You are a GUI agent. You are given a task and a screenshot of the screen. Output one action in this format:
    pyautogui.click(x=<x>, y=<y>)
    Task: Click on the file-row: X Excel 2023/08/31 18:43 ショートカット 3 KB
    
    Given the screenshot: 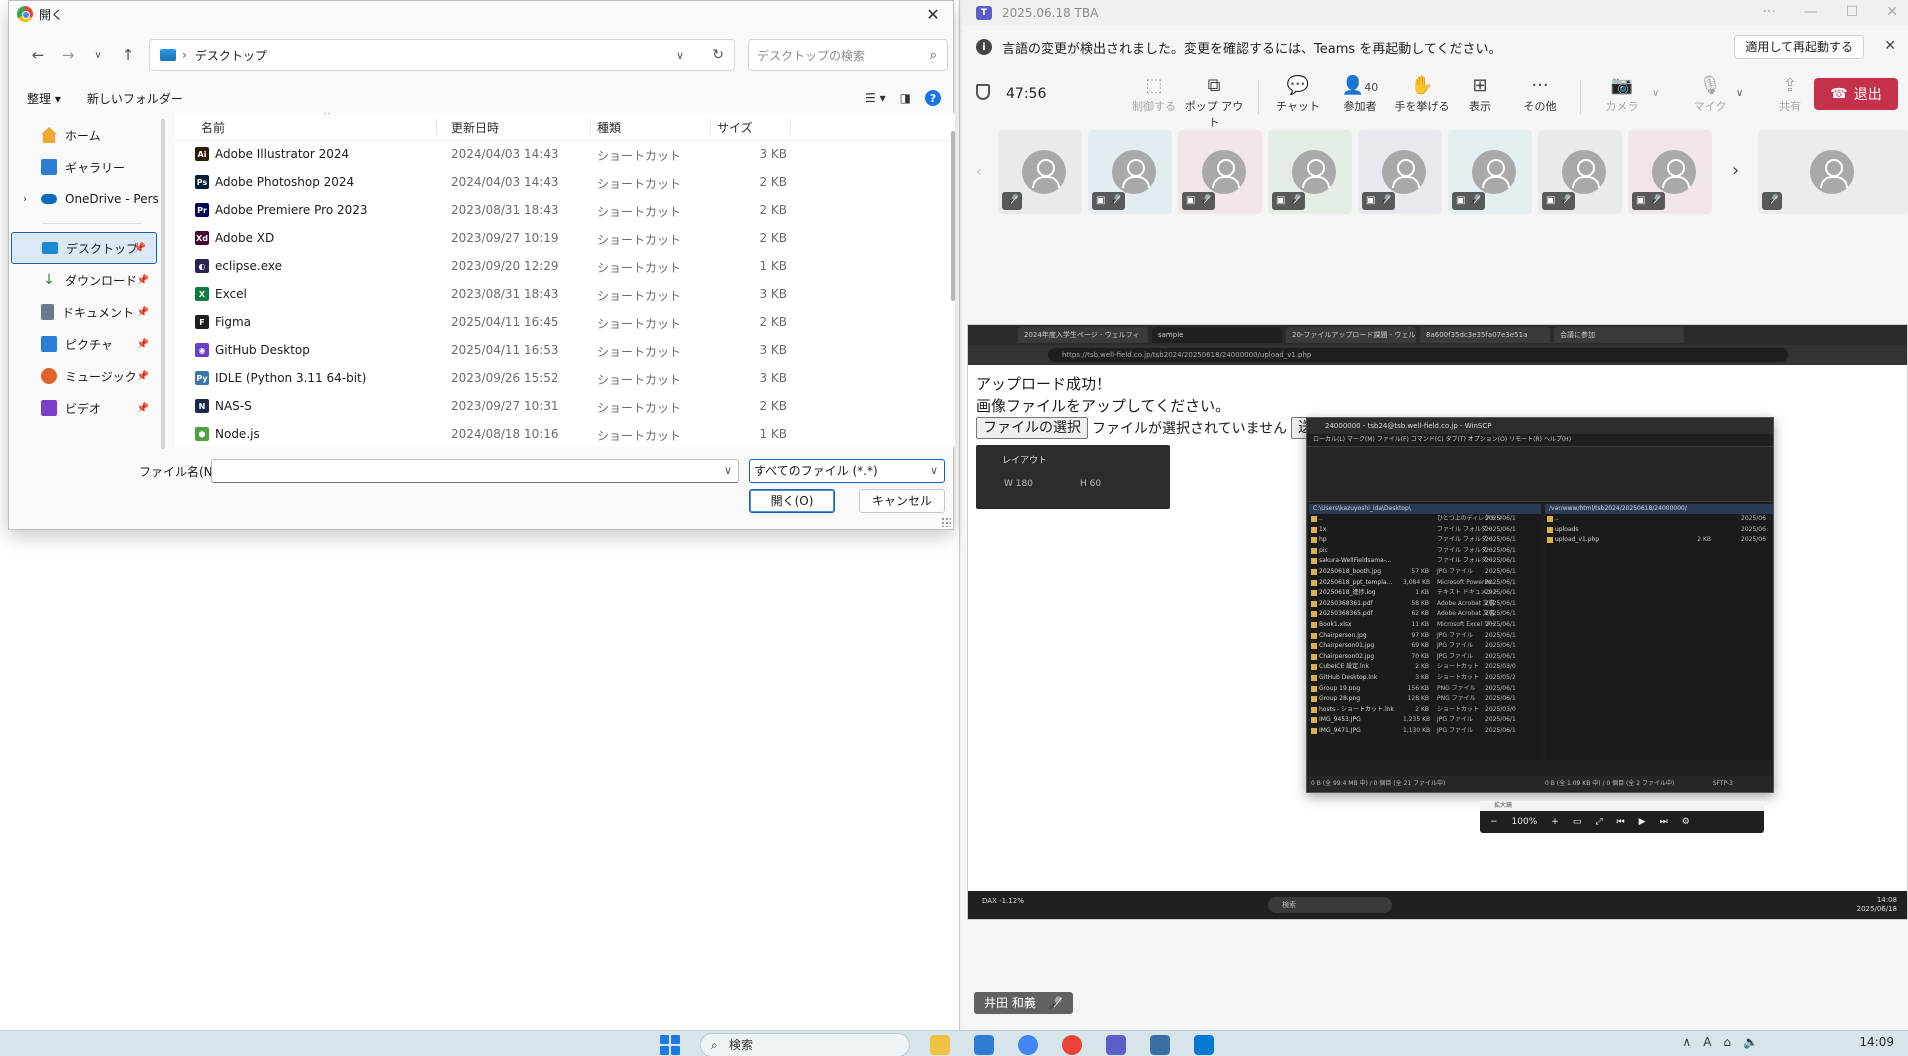 What is the action you would take?
    pyautogui.click(x=565, y=295)
    